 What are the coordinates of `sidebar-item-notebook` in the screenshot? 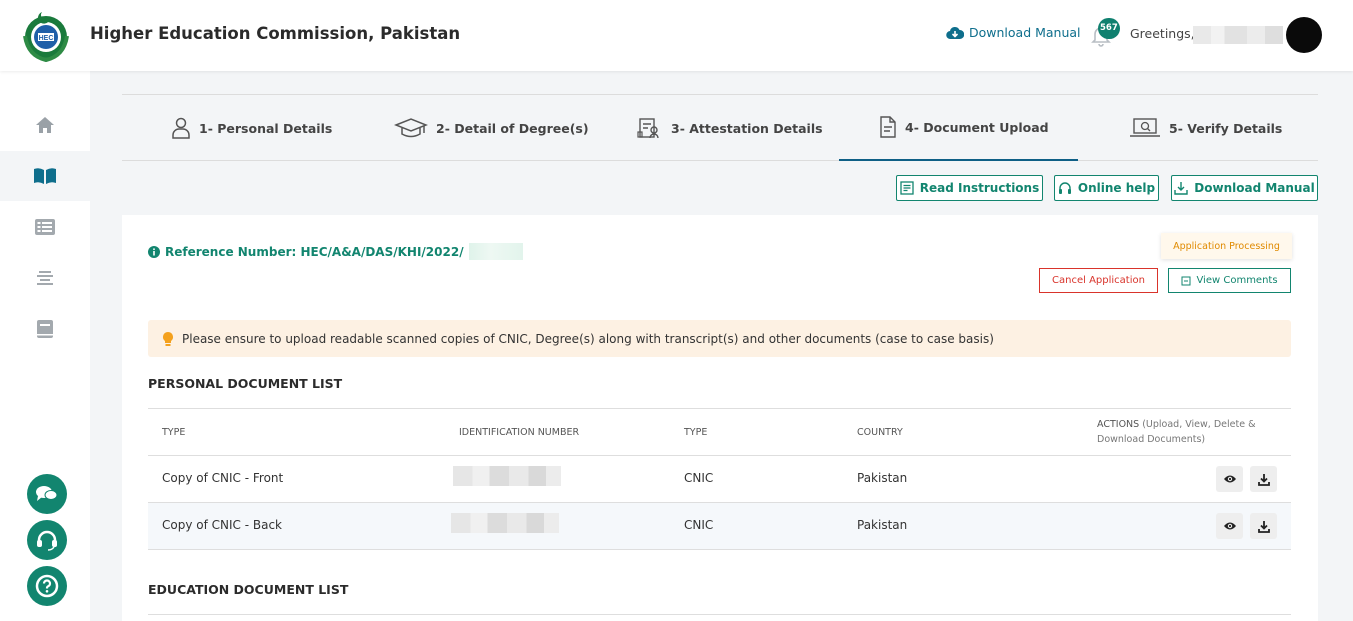 It's located at (45, 329).